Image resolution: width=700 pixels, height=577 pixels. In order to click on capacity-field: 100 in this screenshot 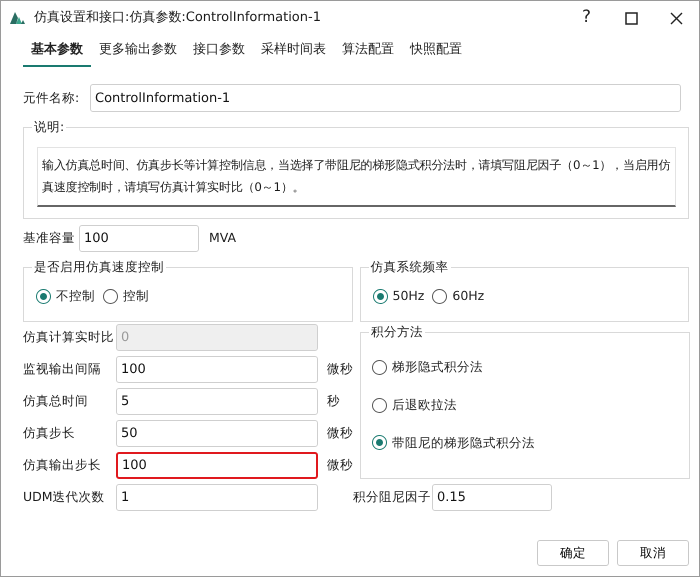, I will do `click(139, 238)`.